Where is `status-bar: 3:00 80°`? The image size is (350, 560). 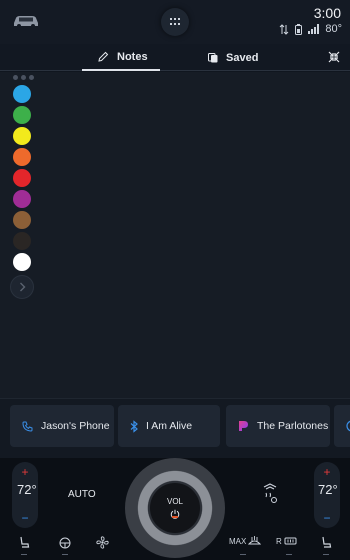
status-bar: 3:00 80° is located at coordinates (175, 22).